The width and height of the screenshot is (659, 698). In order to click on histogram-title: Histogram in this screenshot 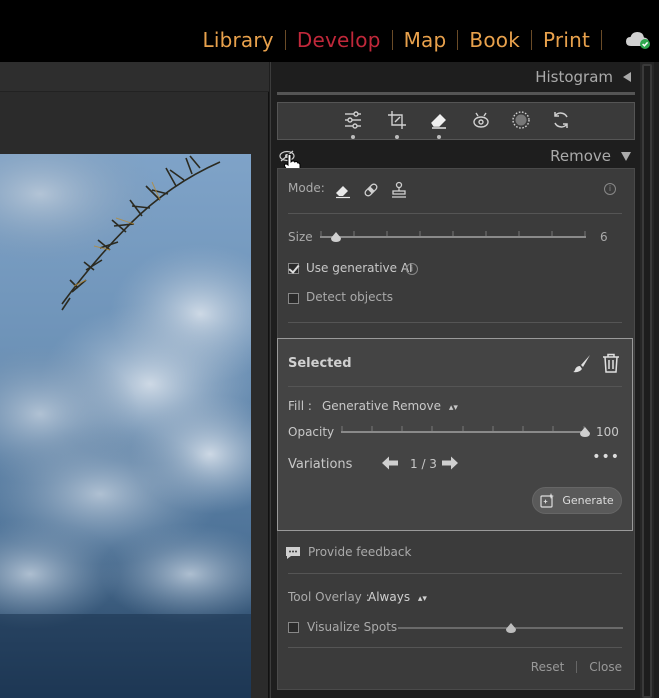, I will do `click(574, 77)`.